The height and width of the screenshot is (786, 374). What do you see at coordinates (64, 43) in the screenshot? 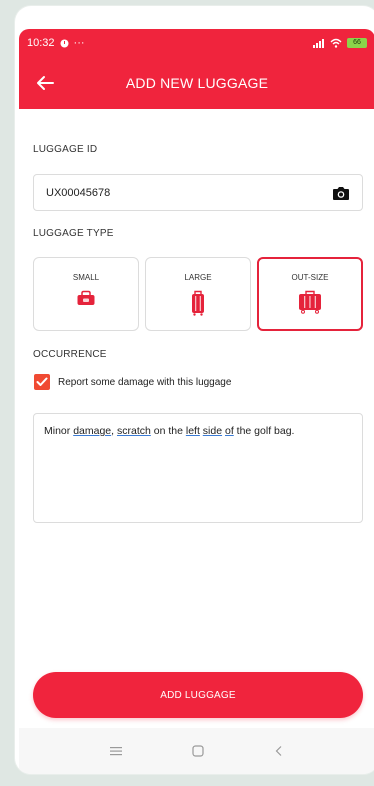
I see `notification-icon` at bounding box center [64, 43].